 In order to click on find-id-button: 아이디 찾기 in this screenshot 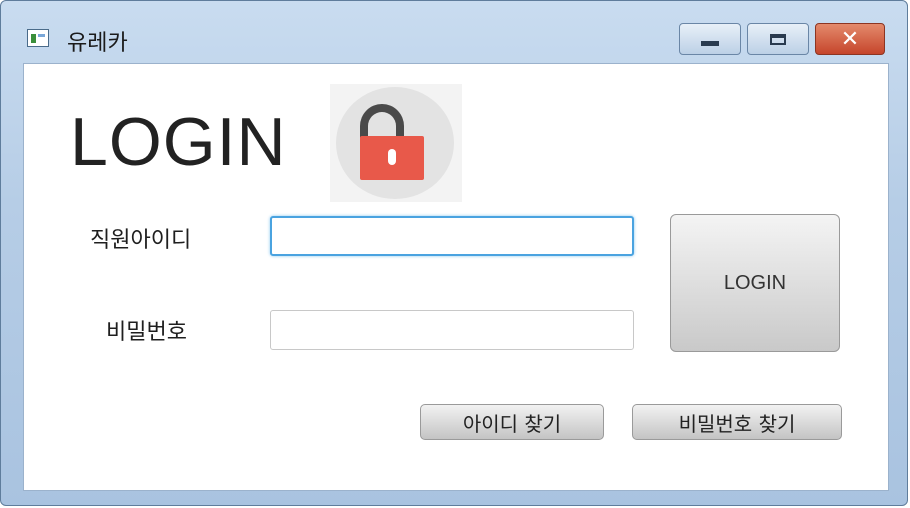, I will do `click(512, 422)`.